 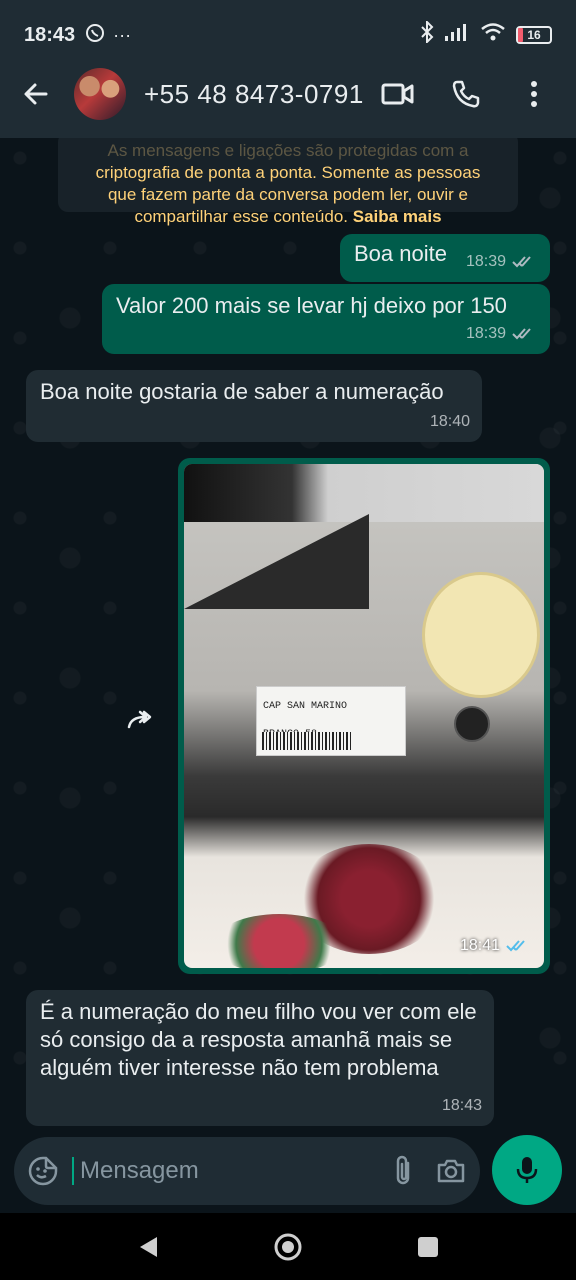 I want to click on double-check-read-icon, so click(x=519, y=946).